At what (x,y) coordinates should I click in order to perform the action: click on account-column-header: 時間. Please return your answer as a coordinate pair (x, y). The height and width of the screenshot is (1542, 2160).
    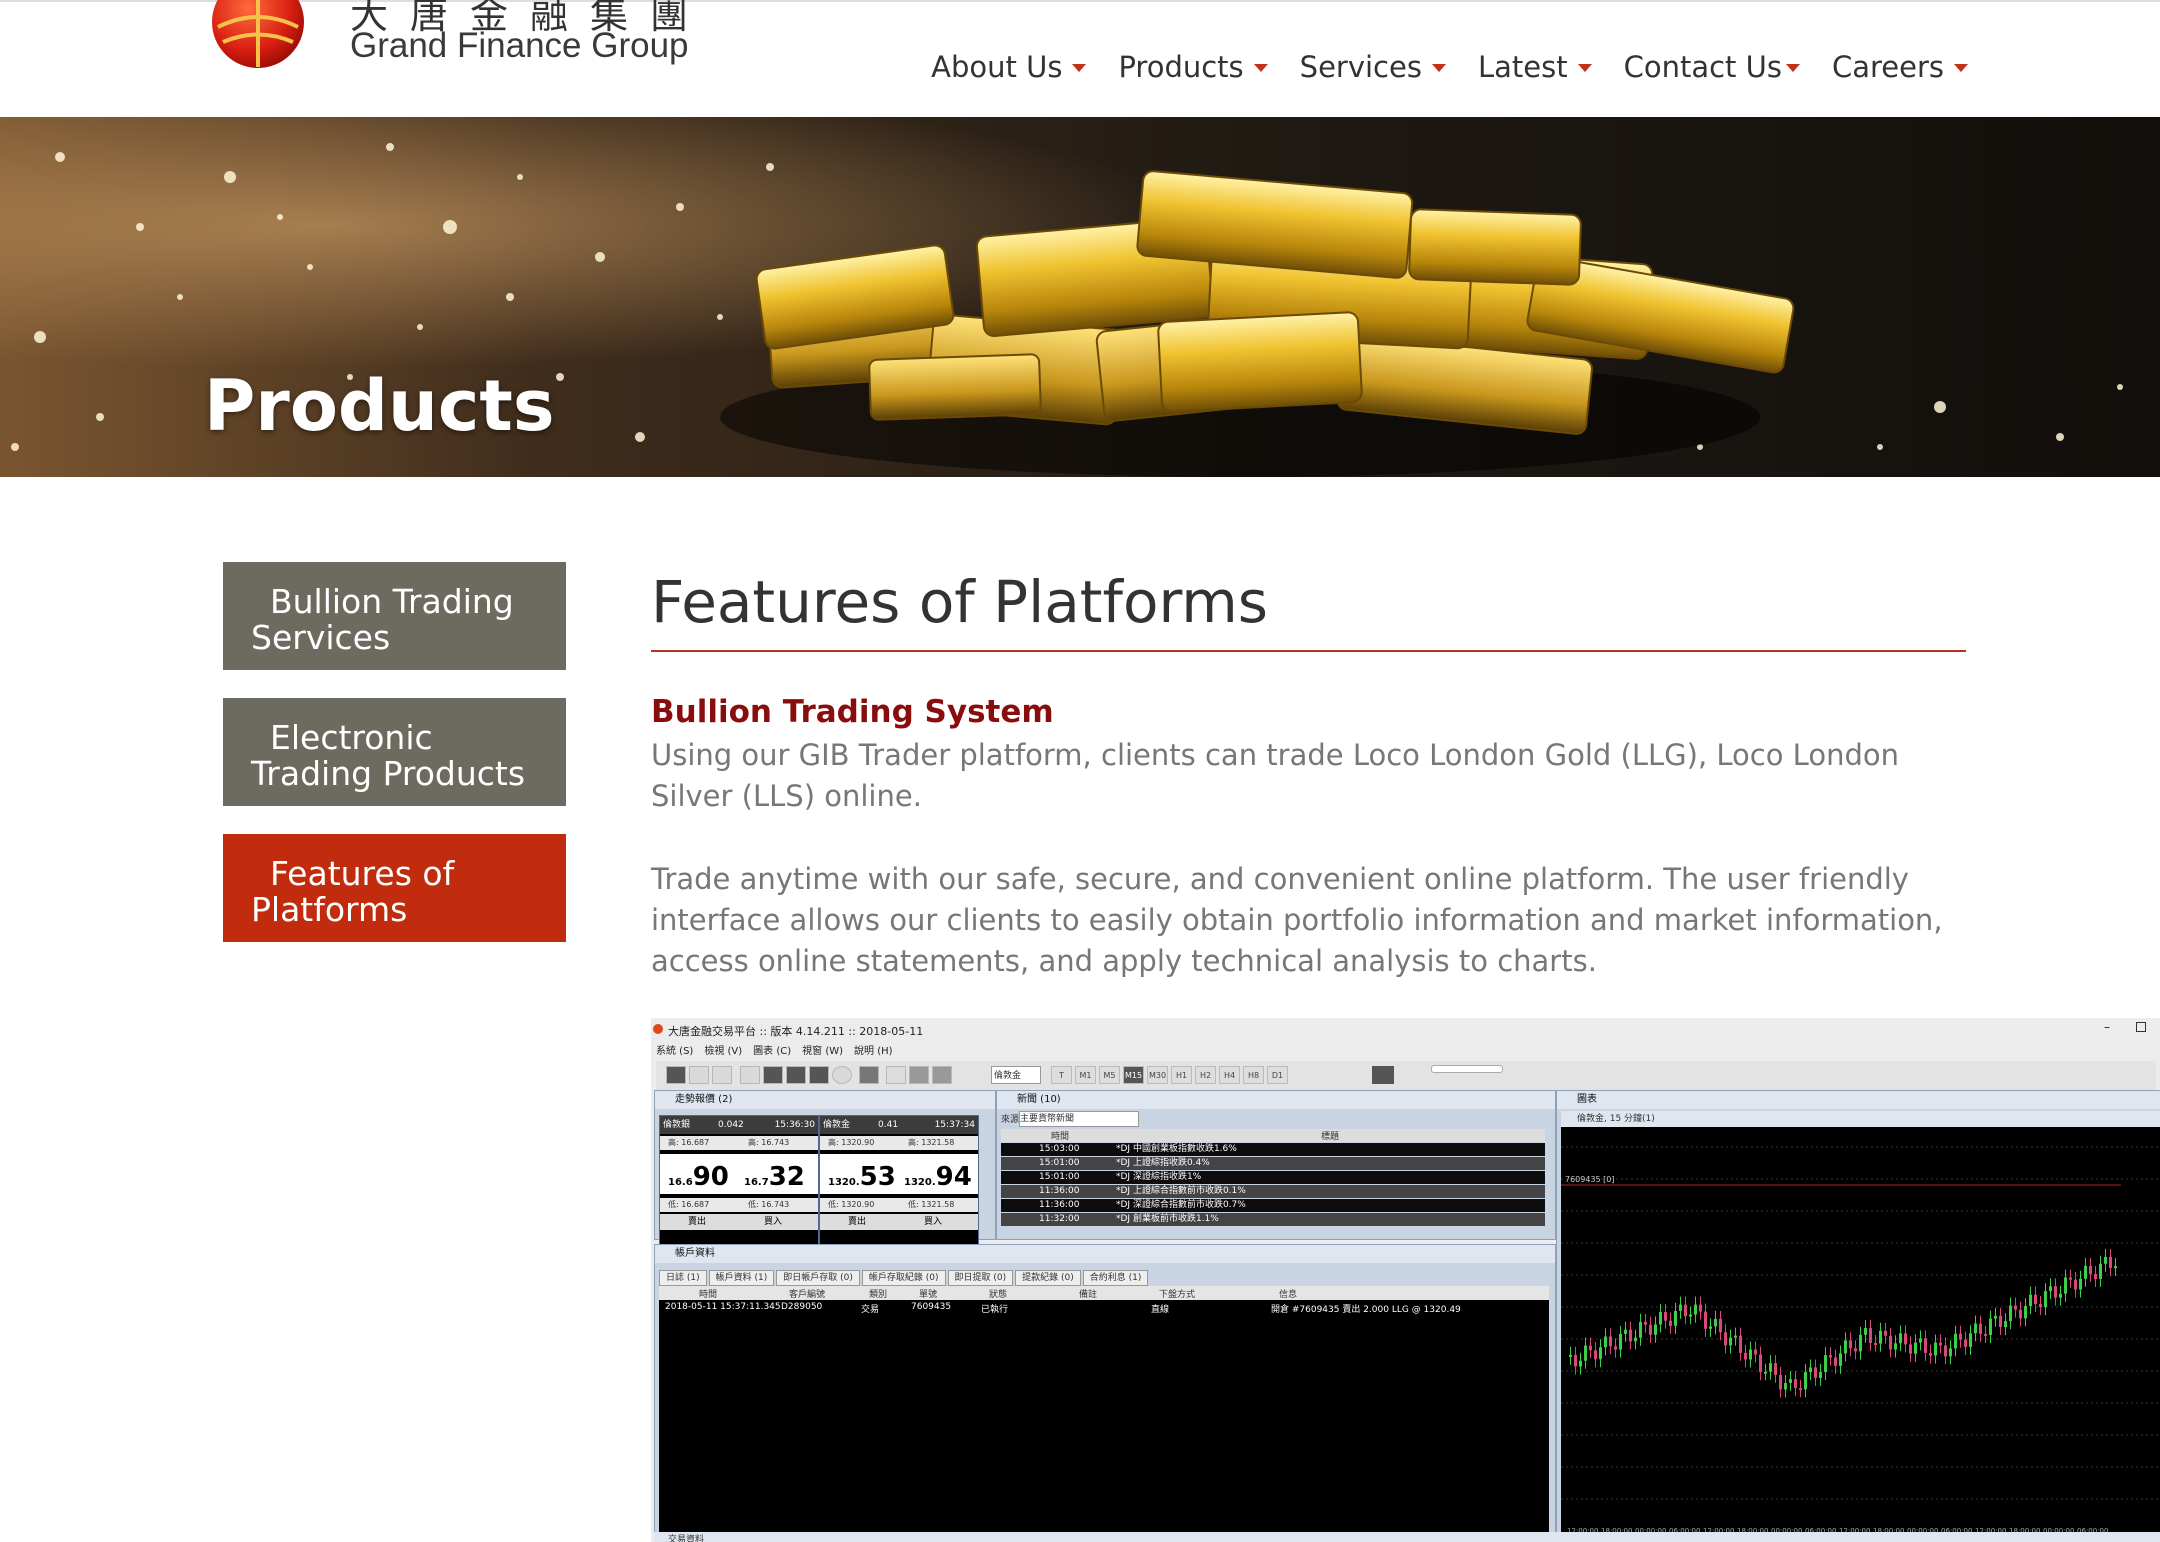
    Looking at the image, I should click on (708, 1295).